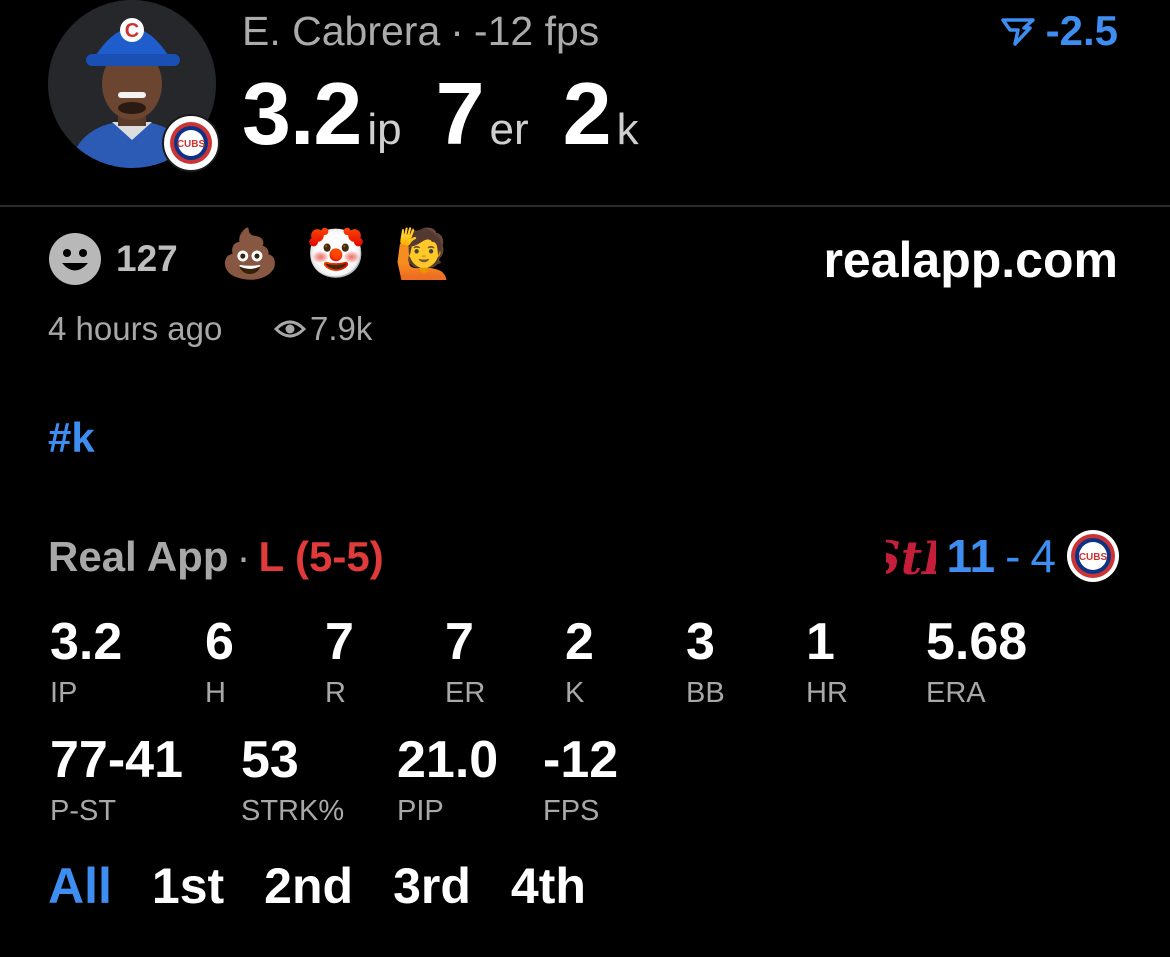 The width and height of the screenshot is (1170, 957). Describe the element at coordinates (132, 31) in the screenshot. I see `svg-text: C` at that location.